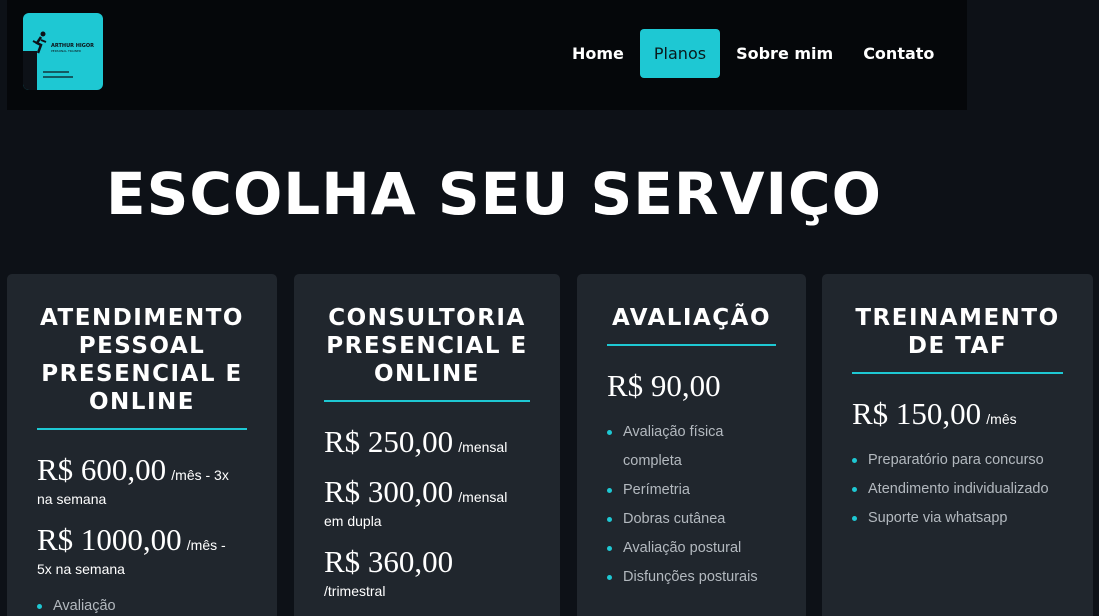 This screenshot has height=616, width=1099. I want to click on runner-icon, so click(39, 42).